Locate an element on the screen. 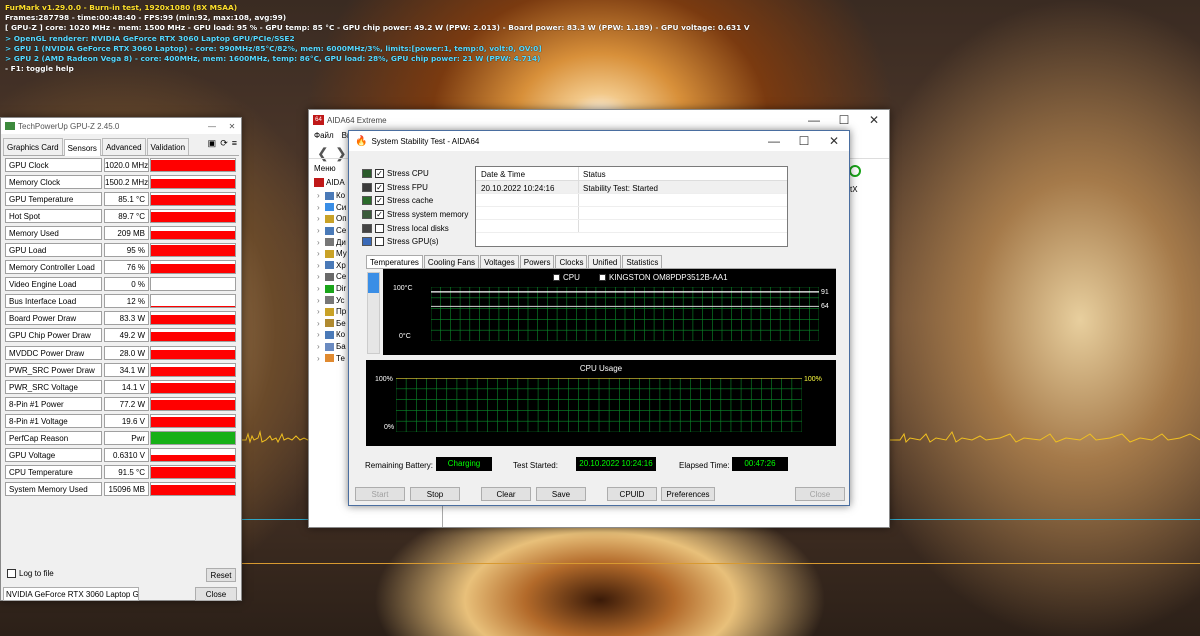  log-to-file-checkbox: Log to file is located at coordinates (30, 573).